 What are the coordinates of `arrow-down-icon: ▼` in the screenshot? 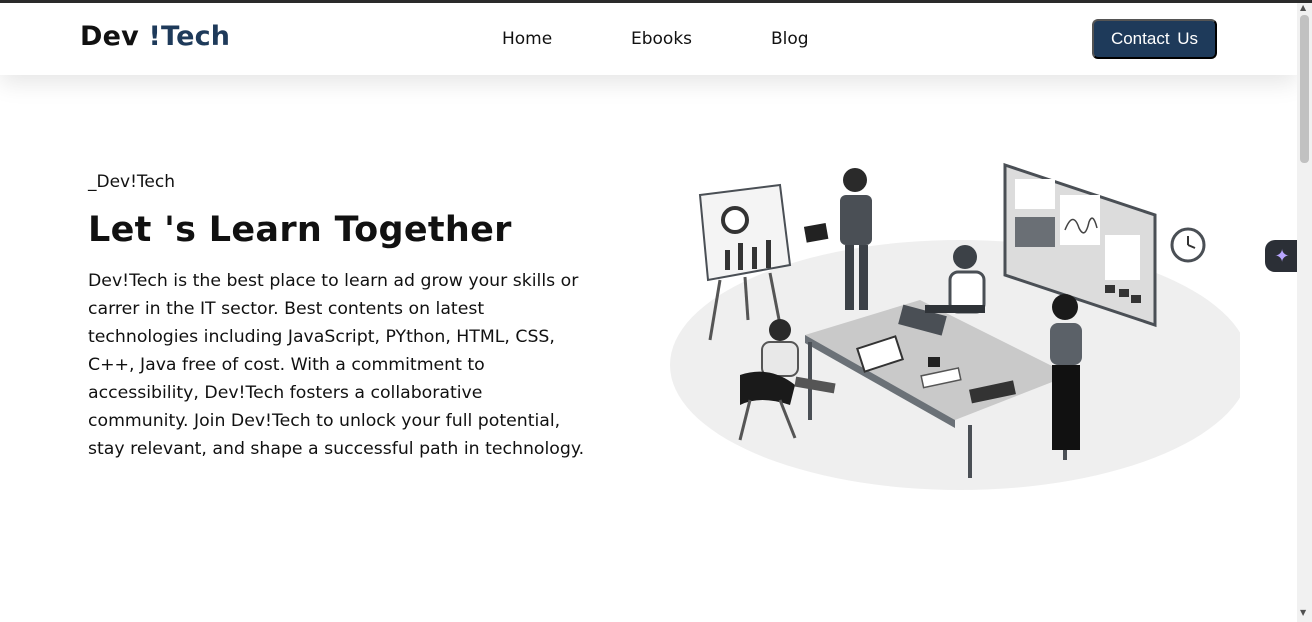 It's located at (1303, 612).